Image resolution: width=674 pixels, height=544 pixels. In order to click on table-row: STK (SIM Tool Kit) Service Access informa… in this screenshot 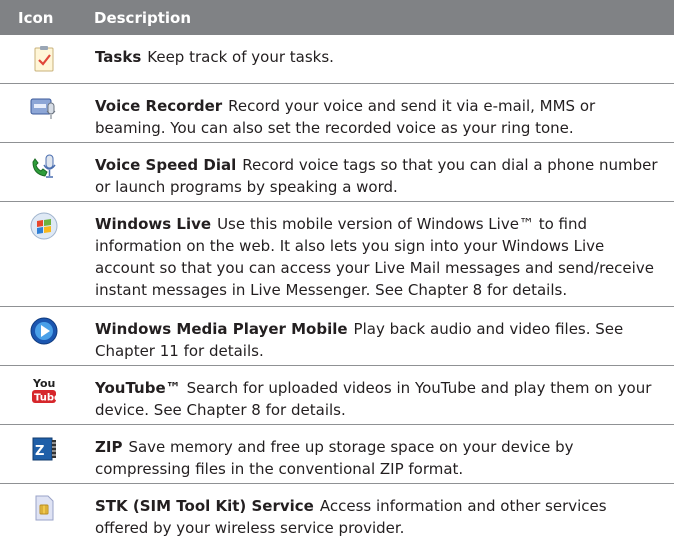, I will do `click(337, 514)`.